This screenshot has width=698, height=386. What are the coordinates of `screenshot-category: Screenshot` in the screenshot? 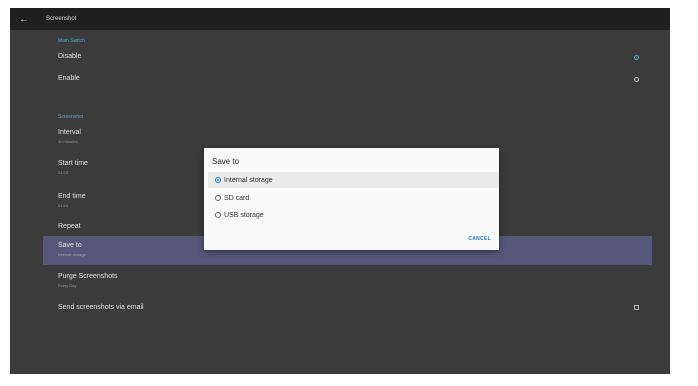 It's located at (71, 117).